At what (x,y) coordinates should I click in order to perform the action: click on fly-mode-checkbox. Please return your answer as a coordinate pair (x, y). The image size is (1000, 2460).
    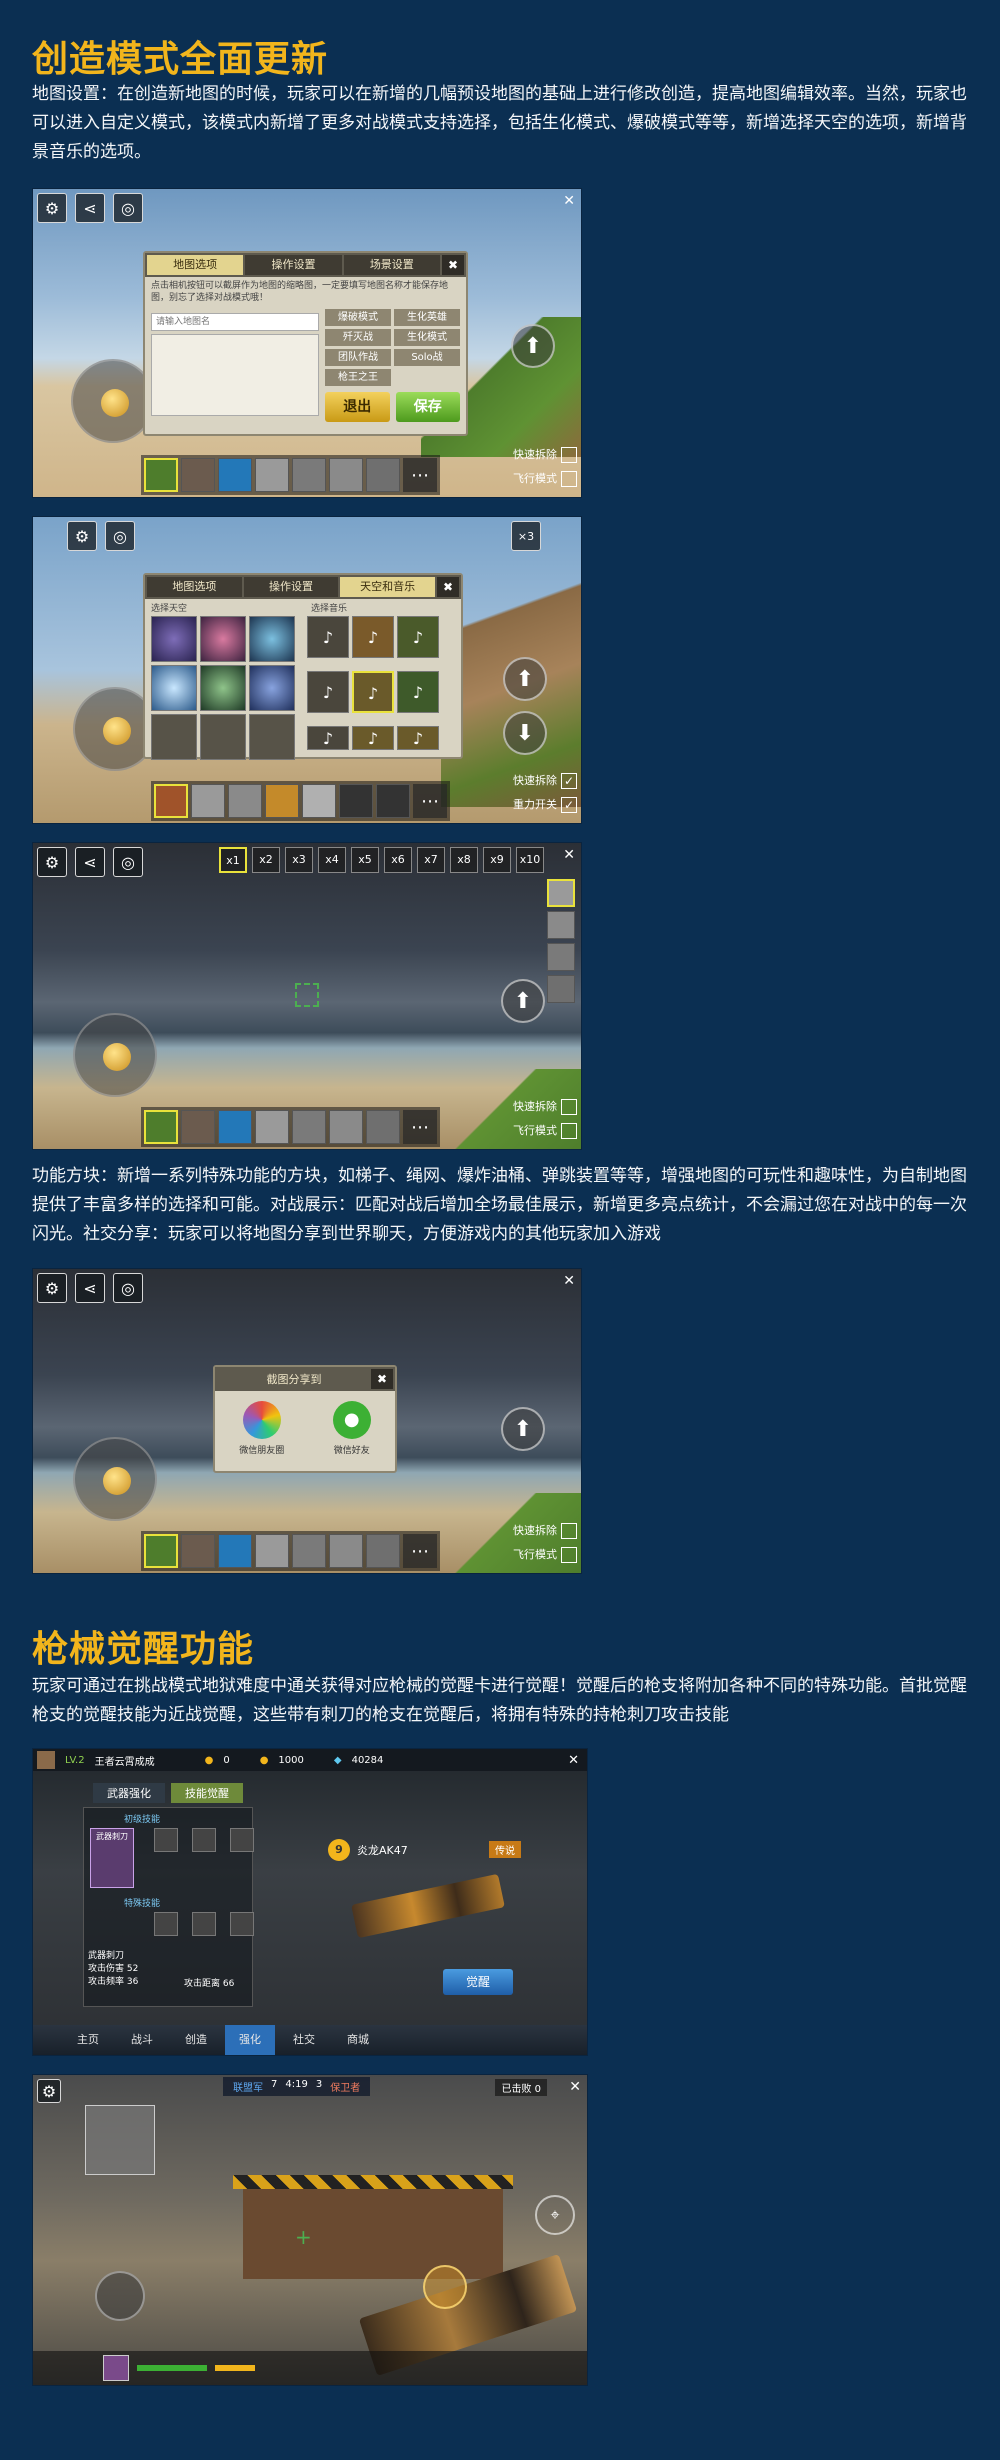
    Looking at the image, I should click on (569, 1131).